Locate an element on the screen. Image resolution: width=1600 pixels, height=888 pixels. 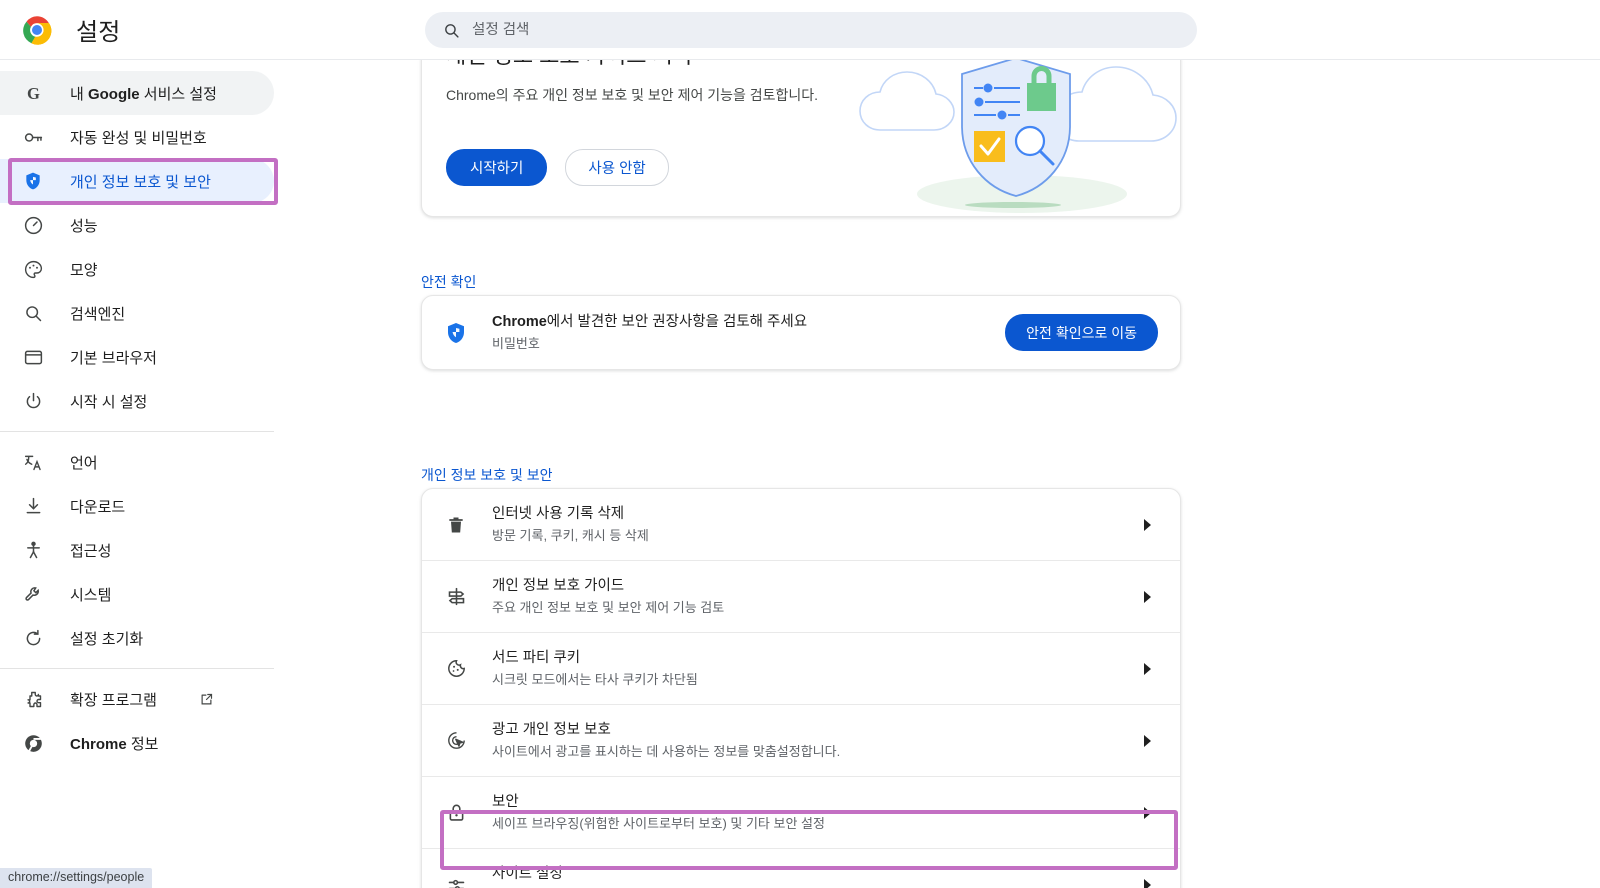
promo-description: Chrome의 주요 개인 정보 보호 및 보안 제어 기능을 검토합니다. is located at coordinates (632, 95).